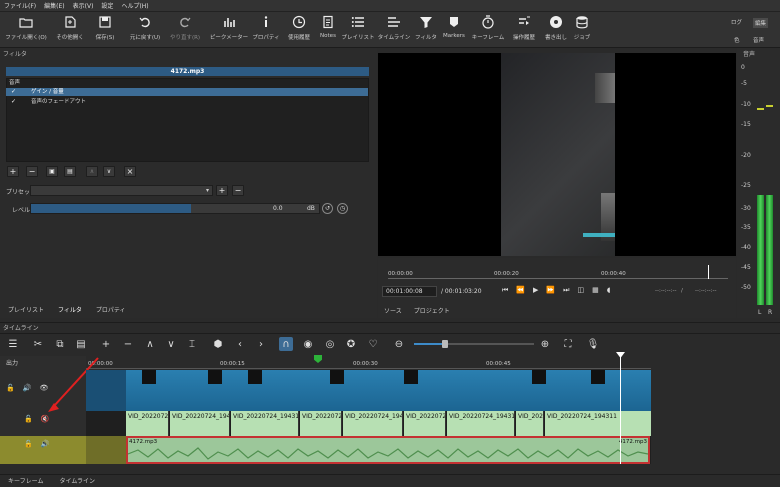  I want to click on add-filter-button: +, so click(13, 171).